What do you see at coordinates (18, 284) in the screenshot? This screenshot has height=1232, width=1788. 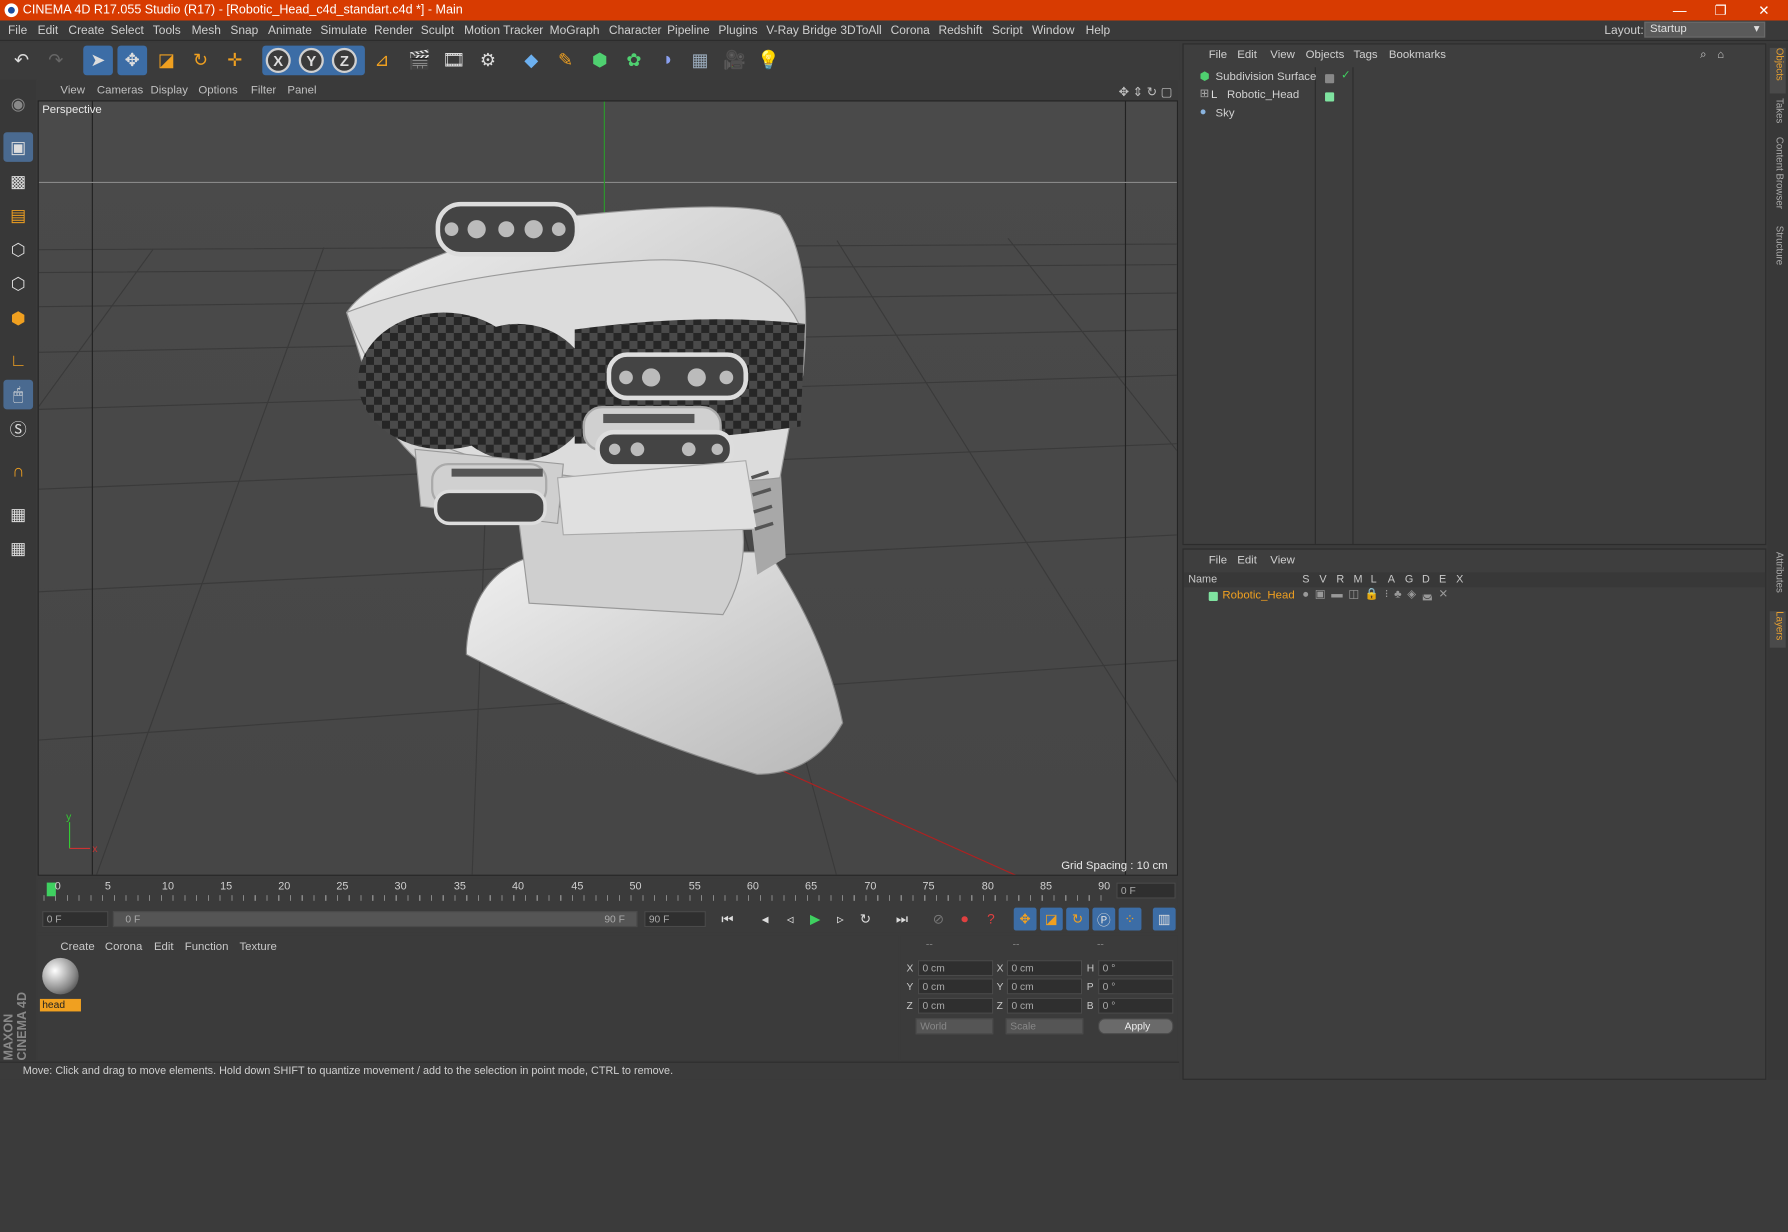 I see `edges-mode-icon: ⬡` at bounding box center [18, 284].